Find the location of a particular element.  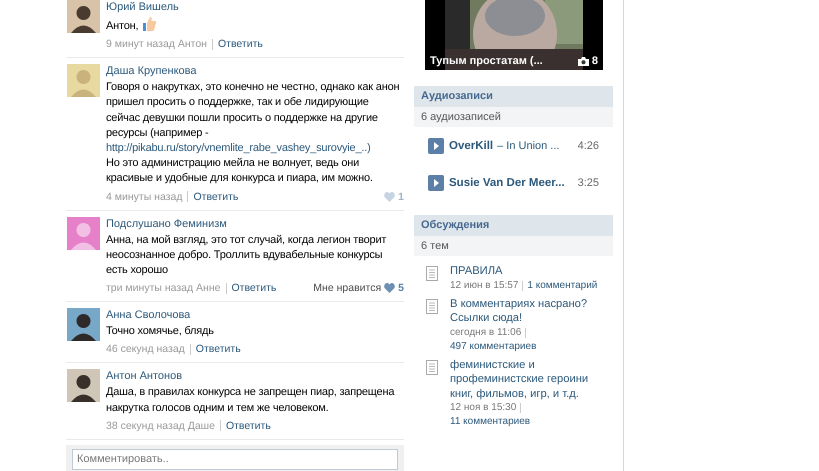

comment-text: Даша, в правилах конкурса не запрещен пиар, запрещена накрутка голосов одним и тем же человеком. is located at coordinates (251, 400).